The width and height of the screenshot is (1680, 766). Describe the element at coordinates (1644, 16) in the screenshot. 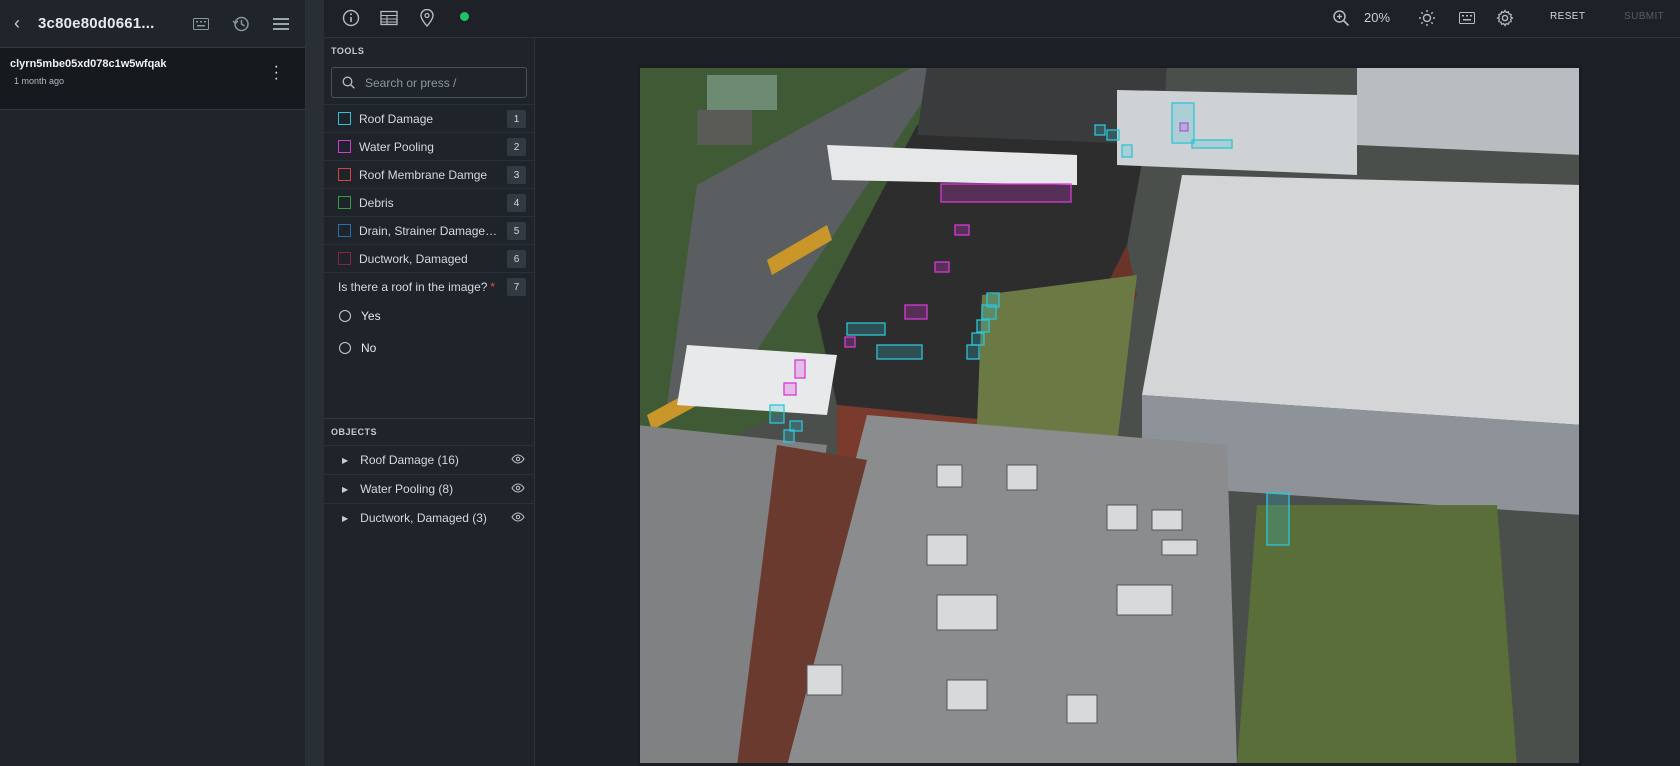

I see `submit-button: SUBMIT` at that location.